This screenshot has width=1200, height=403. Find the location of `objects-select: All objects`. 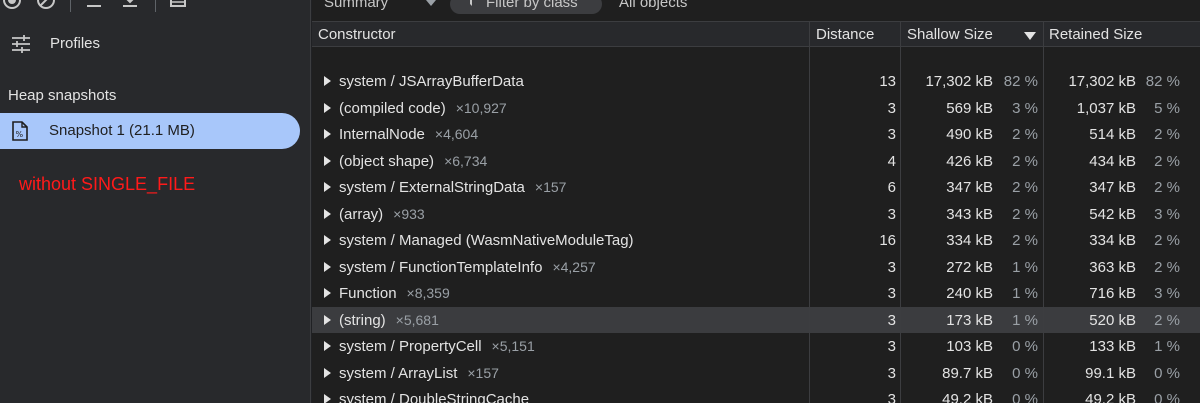

objects-select: All objects is located at coordinates (653, 5).